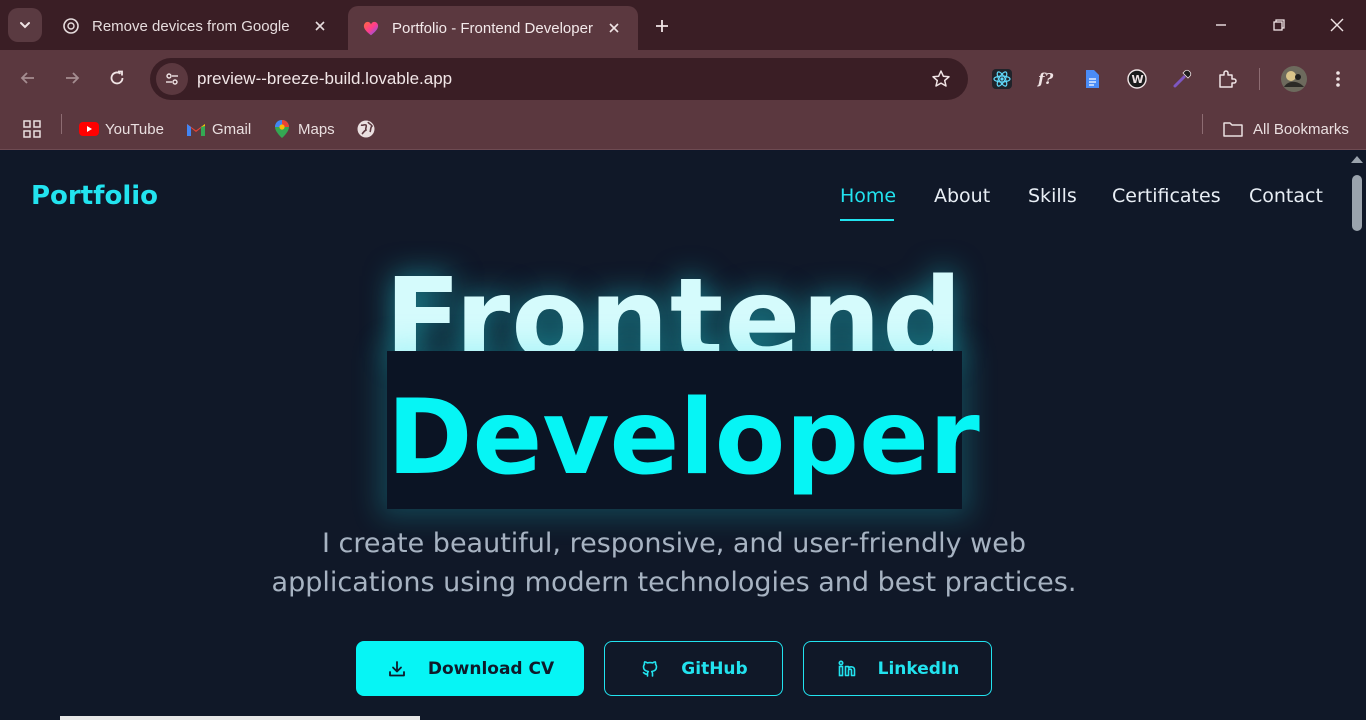 This screenshot has width=1366, height=720. I want to click on profile-avatar, so click(1294, 79).